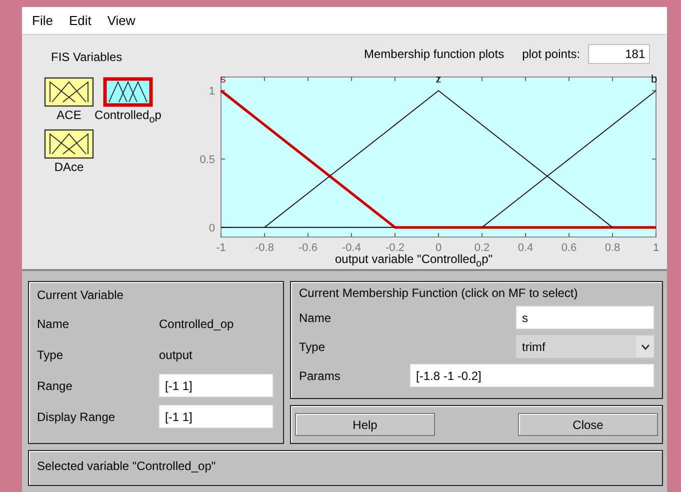 The image size is (681, 492). I want to click on tick-label: 0.2, so click(482, 247).